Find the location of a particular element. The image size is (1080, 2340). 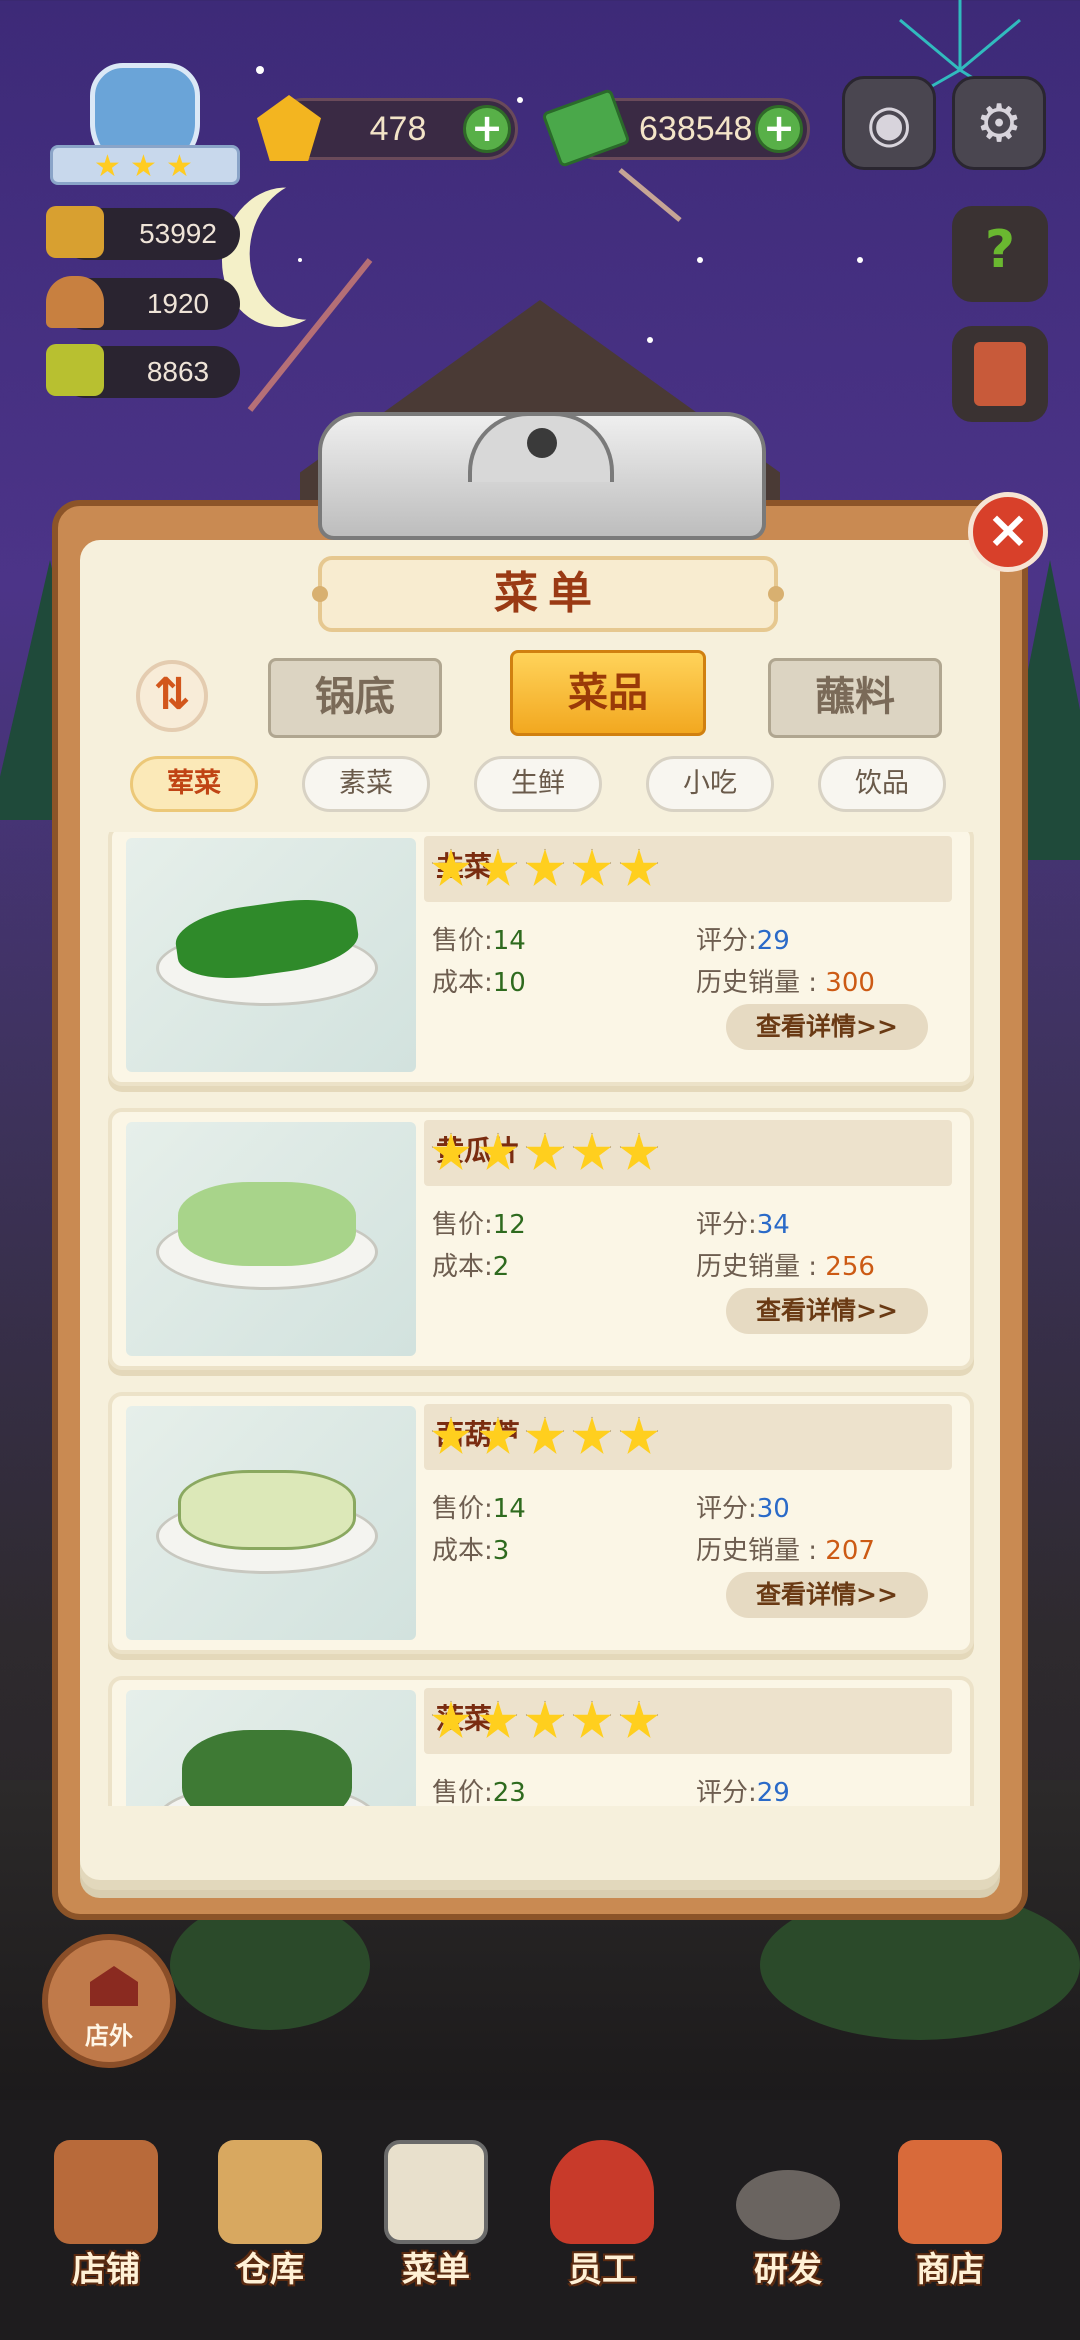

tab-dishes: 菜品 is located at coordinates (608, 693).